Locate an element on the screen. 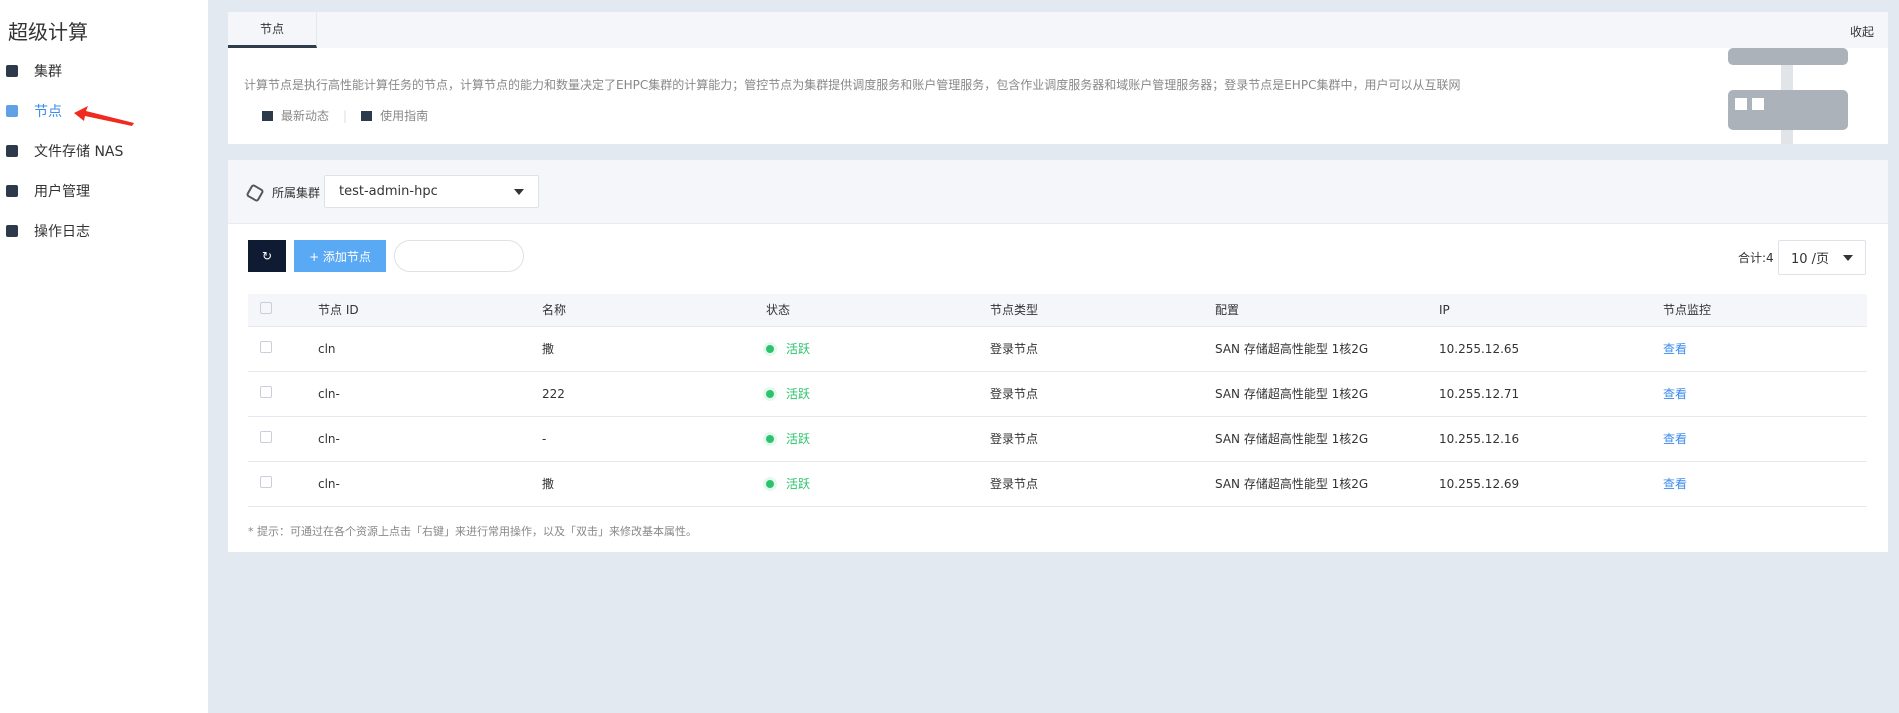  sidebar: 超级计算 集群 节点 文件存储 NAS 用户管理 操作日志 is located at coordinates (104, 356).